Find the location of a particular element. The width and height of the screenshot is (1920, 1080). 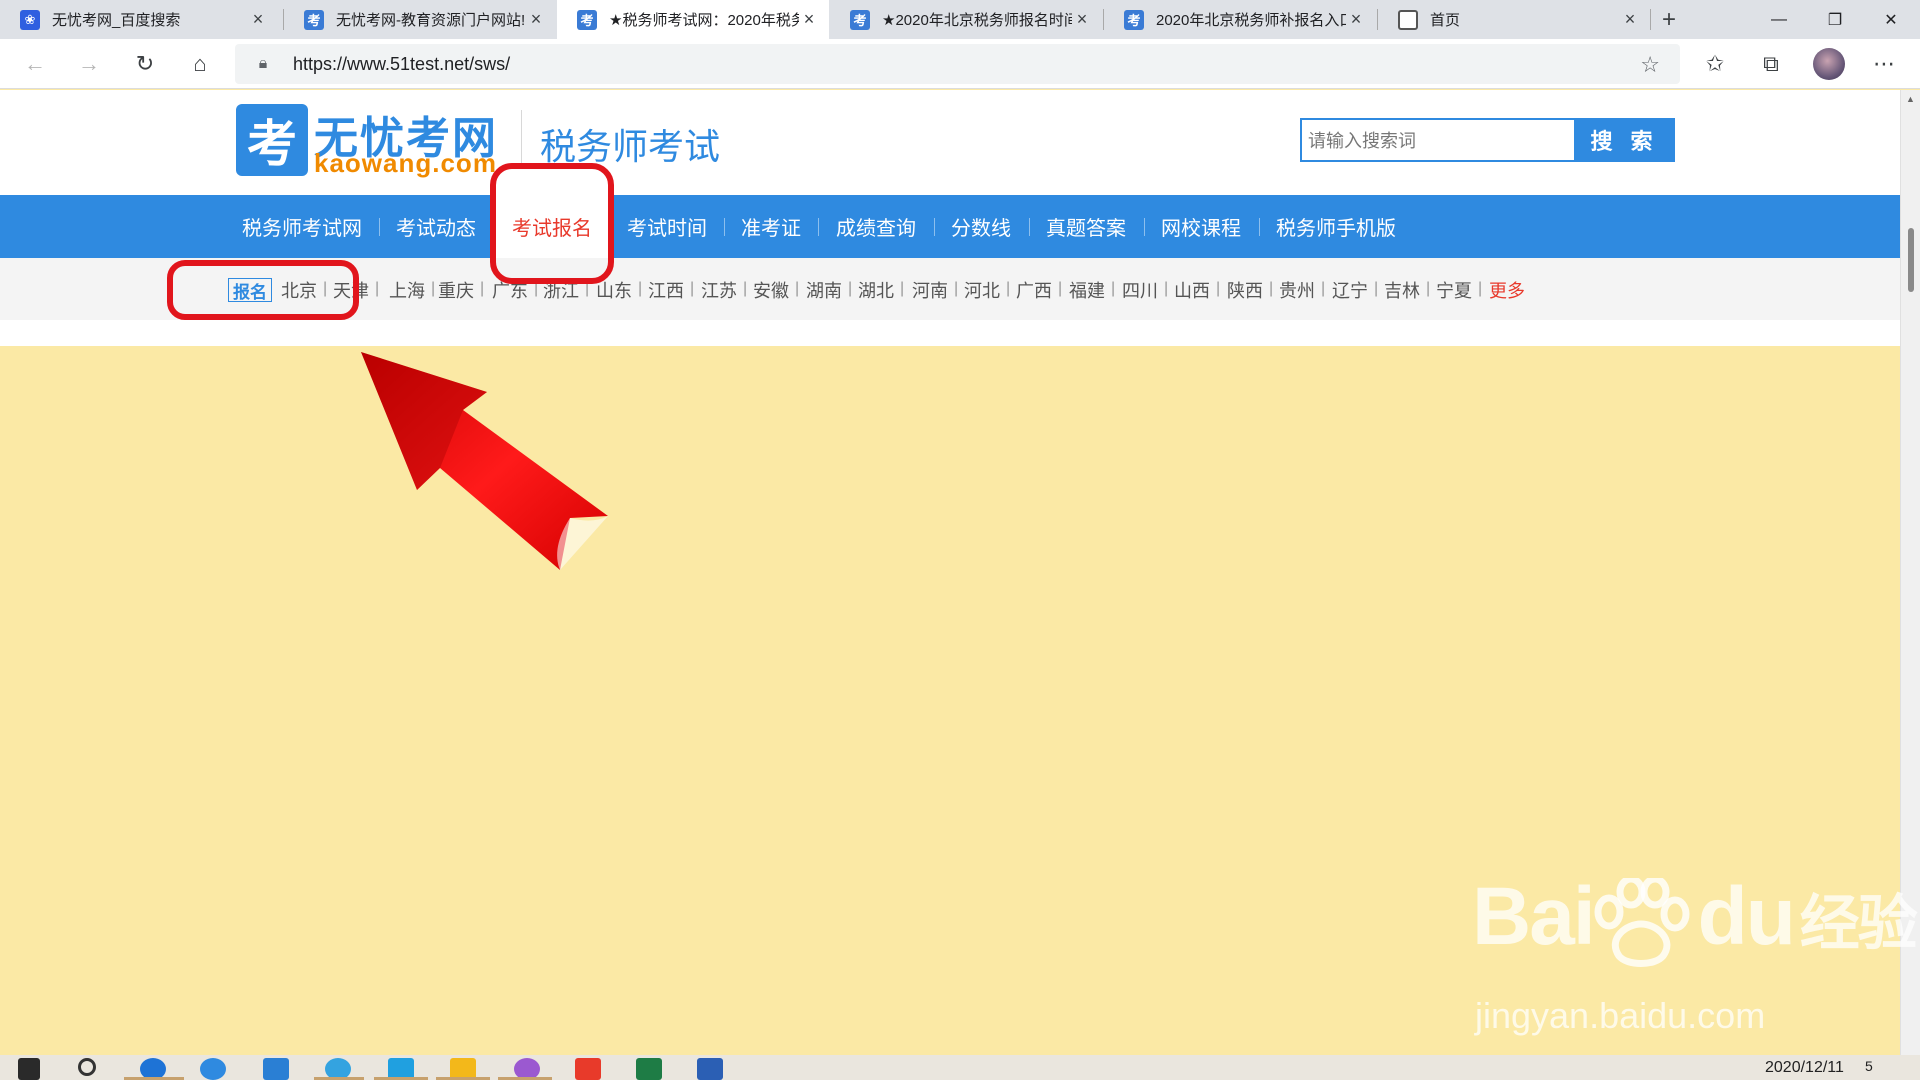

address-bar: 🔒︎ https://www.51test.net/sws/ ☆ is located at coordinates (957, 64).